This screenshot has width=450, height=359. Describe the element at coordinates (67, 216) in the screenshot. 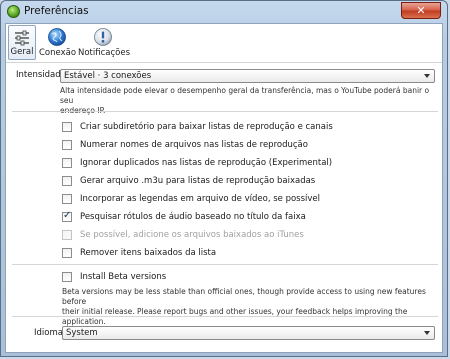

I see `checkbox-checked` at that location.